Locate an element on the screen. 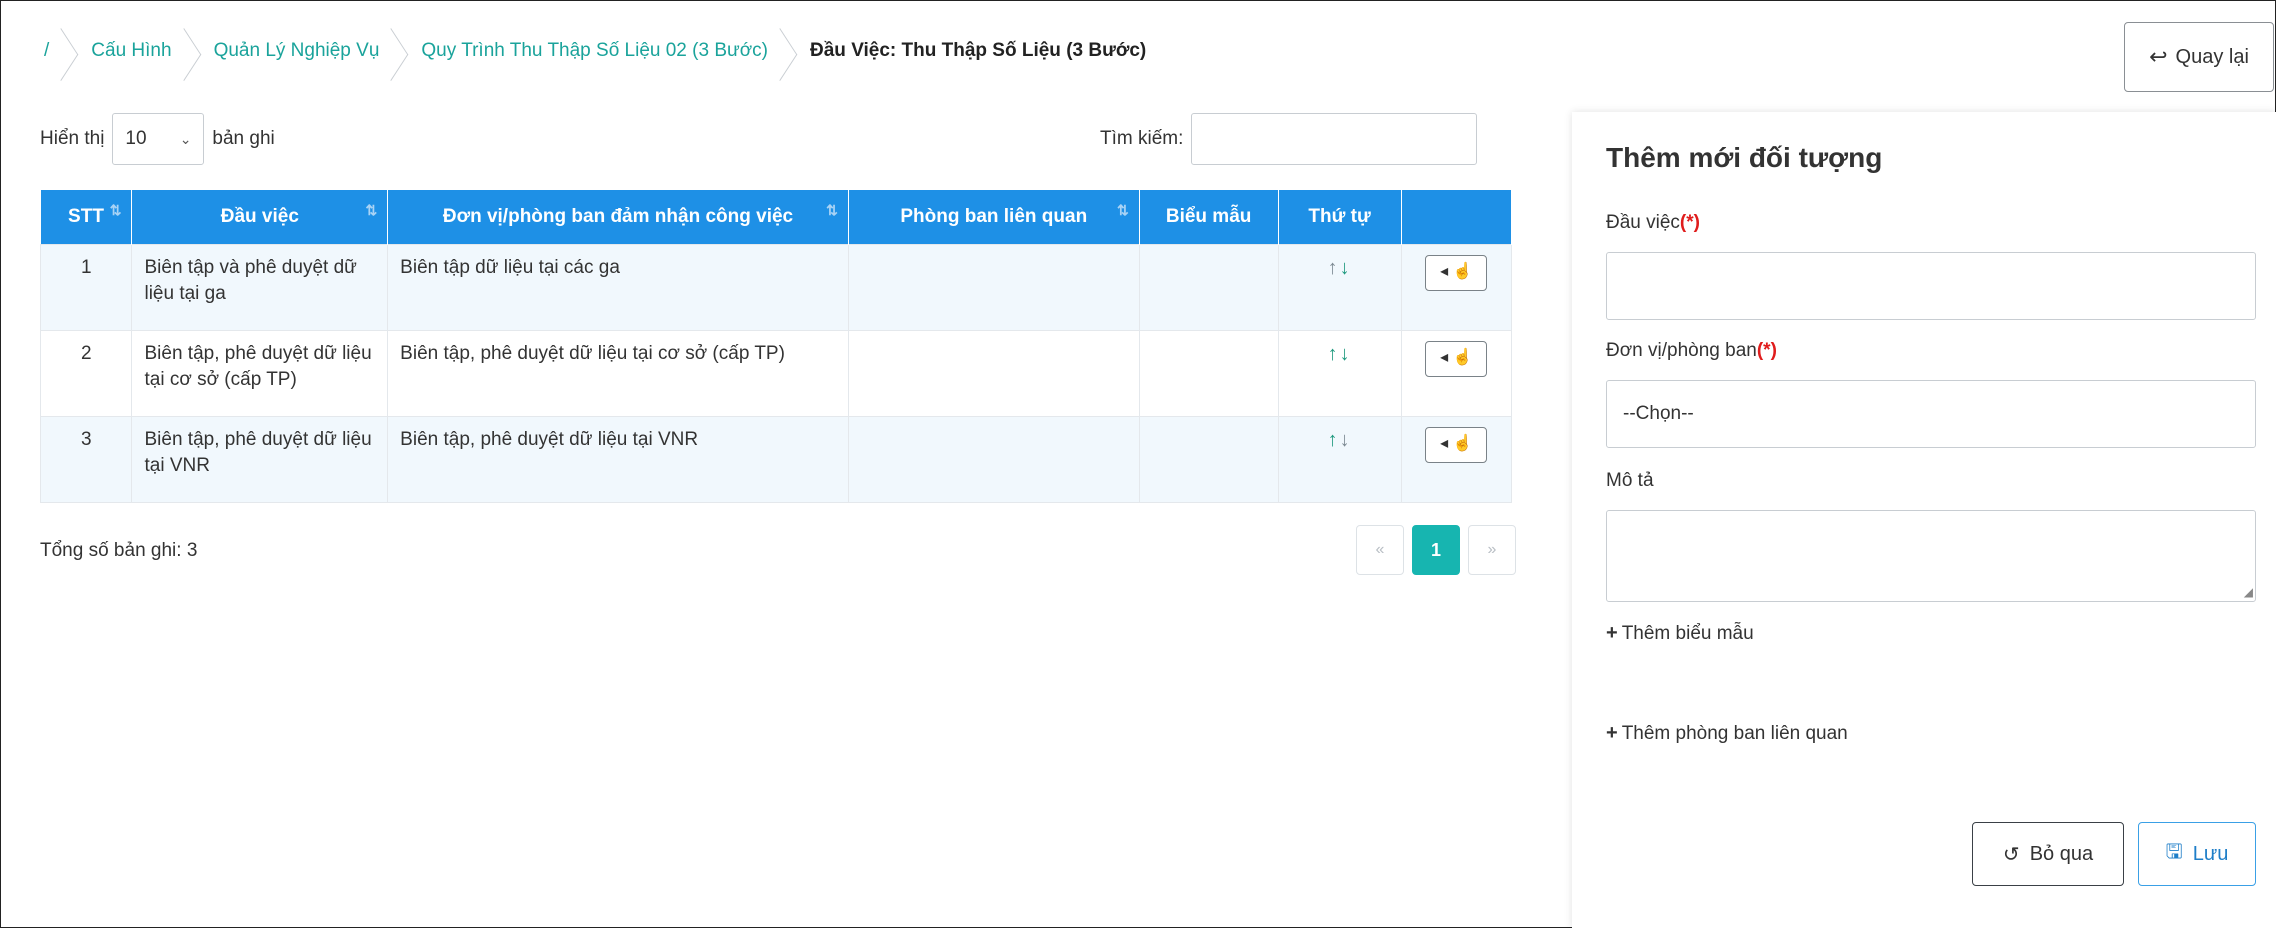 The width and height of the screenshot is (2276, 928). search-control: Tìm kiếm: is located at coordinates (1289, 139).